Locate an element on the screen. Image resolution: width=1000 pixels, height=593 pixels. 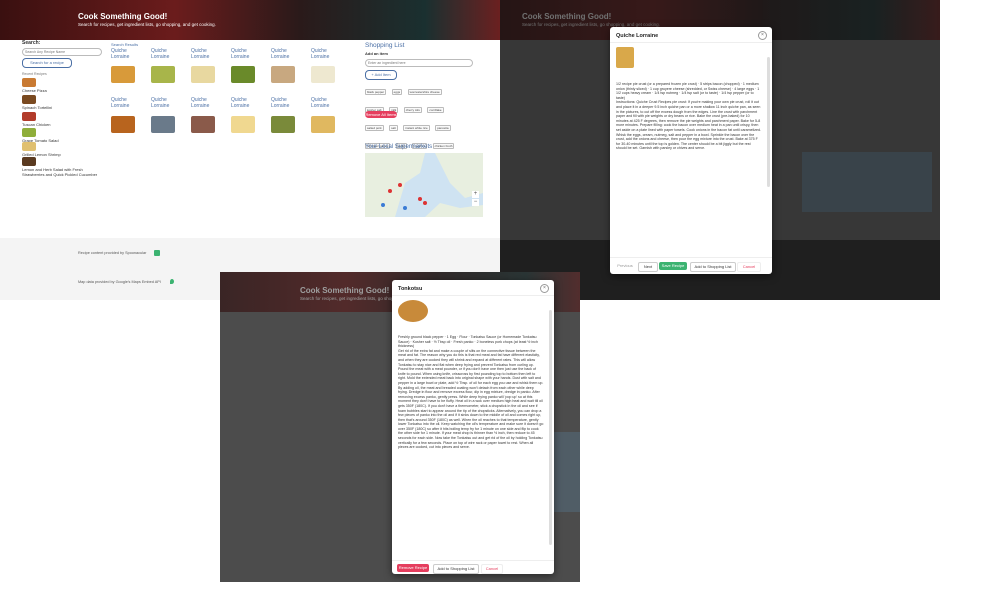
shopping-chip: cornflake is located at coordinates (435, 110).